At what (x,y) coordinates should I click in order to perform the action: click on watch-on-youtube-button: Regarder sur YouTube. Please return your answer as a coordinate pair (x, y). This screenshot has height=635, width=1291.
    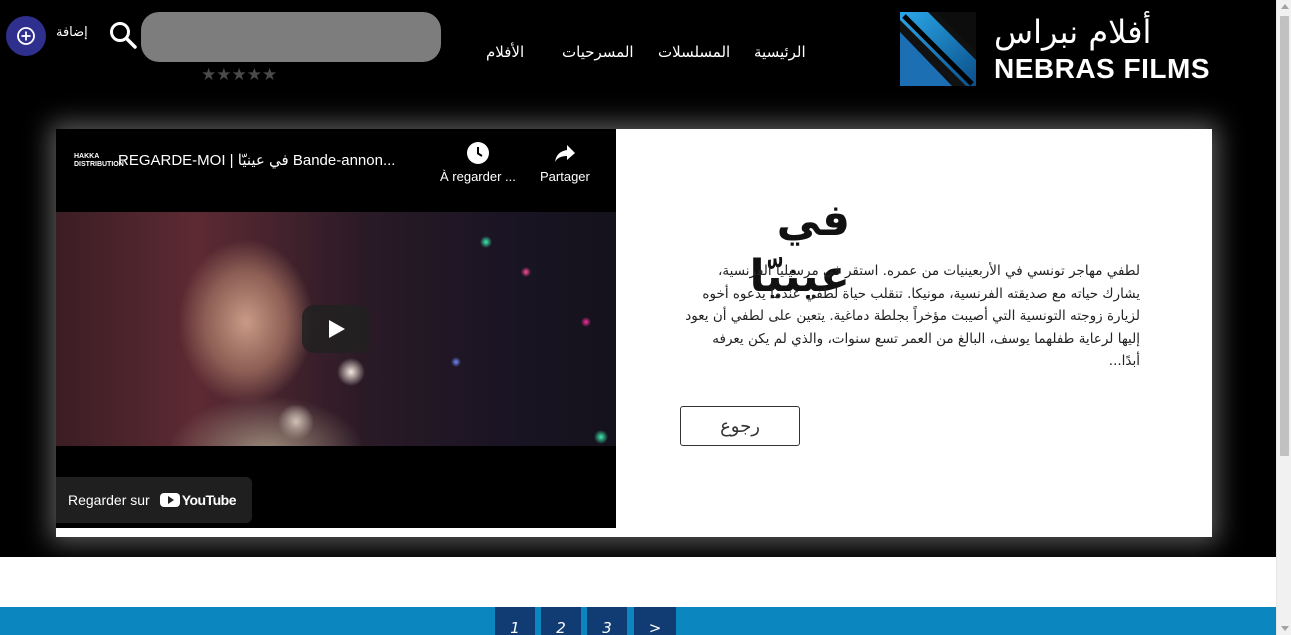
    Looking at the image, I should click on (154, 500).